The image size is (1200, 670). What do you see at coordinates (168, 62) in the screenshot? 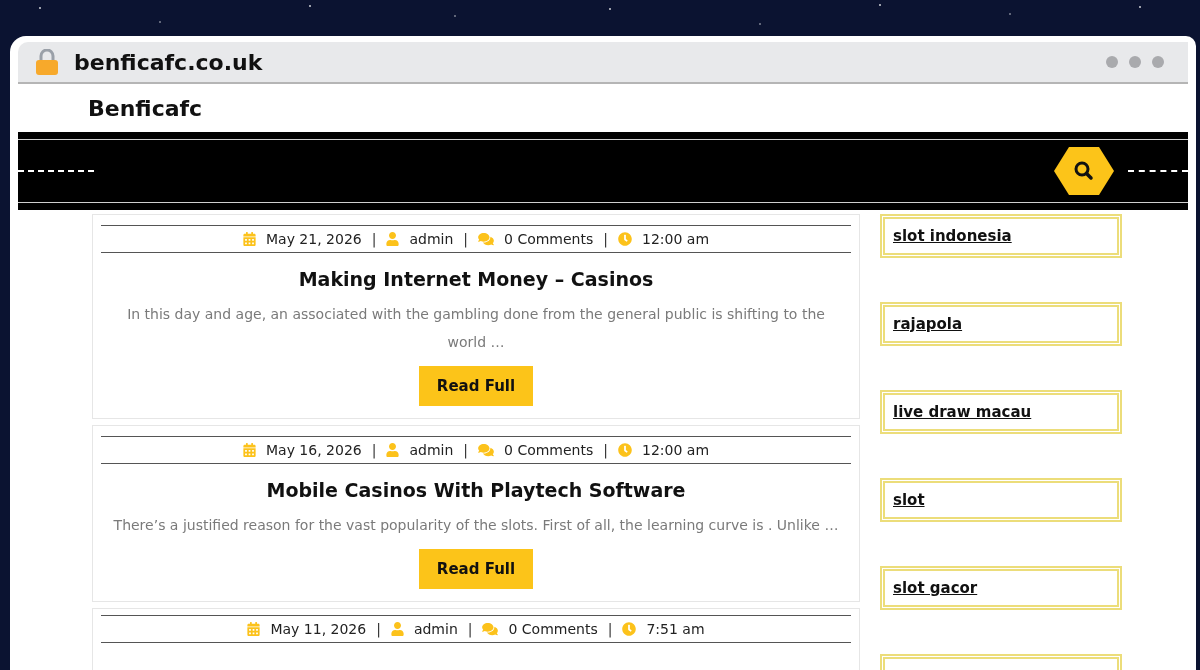
I see `address-bar-url: benficafc.co.uk` at bounding box center [168, 62].